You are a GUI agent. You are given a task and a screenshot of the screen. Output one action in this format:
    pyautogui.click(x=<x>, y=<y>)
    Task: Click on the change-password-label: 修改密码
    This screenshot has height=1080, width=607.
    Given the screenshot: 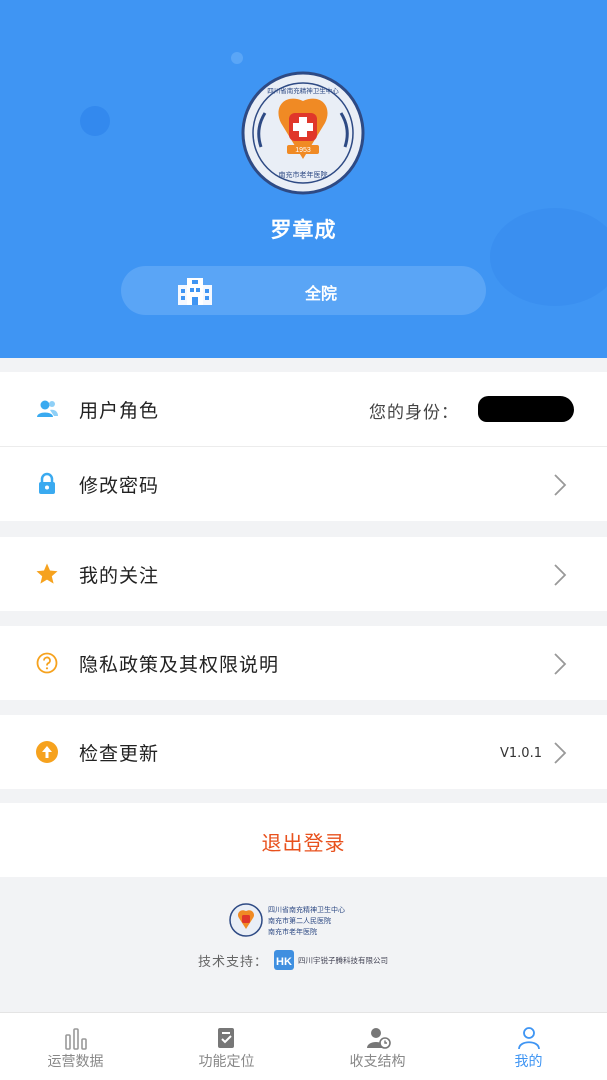 What is the action you would take?
    pyautogui.click(x=119, y=486)
    